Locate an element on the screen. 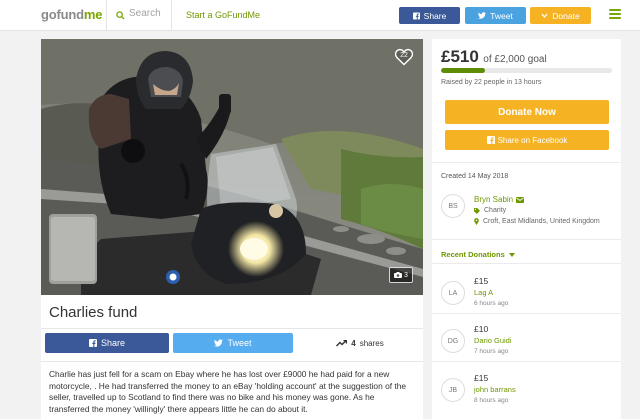 This screenshot has height=419, width=640. shares-counter: 4 shares is located at coordinates (360, 343).